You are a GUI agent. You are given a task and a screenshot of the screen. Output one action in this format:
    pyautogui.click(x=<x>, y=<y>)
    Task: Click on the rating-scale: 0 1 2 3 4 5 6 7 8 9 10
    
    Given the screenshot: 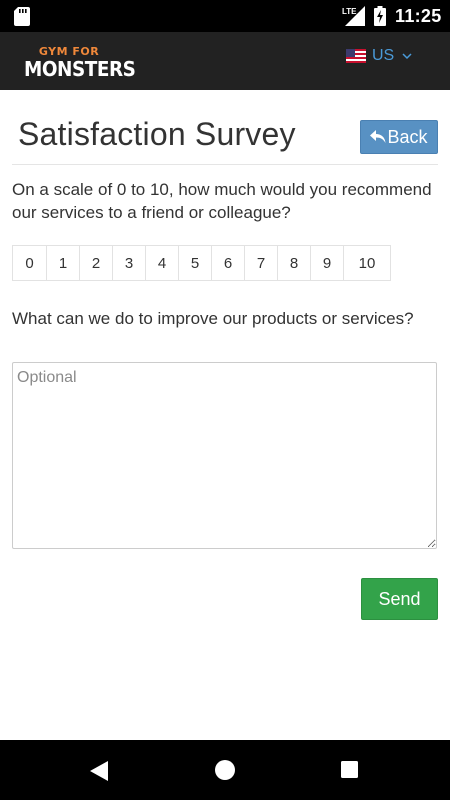 What is the action you would take?
    pyautogui.click(x=201, y=263)
    